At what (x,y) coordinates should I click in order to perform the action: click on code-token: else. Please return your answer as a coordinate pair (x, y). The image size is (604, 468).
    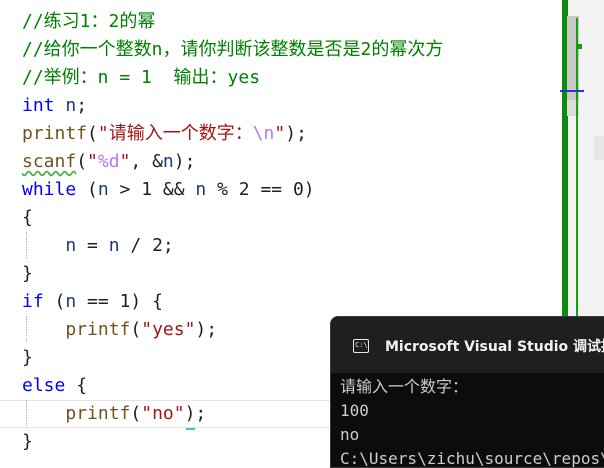
    Looking at the image, I should click on (44, 385).